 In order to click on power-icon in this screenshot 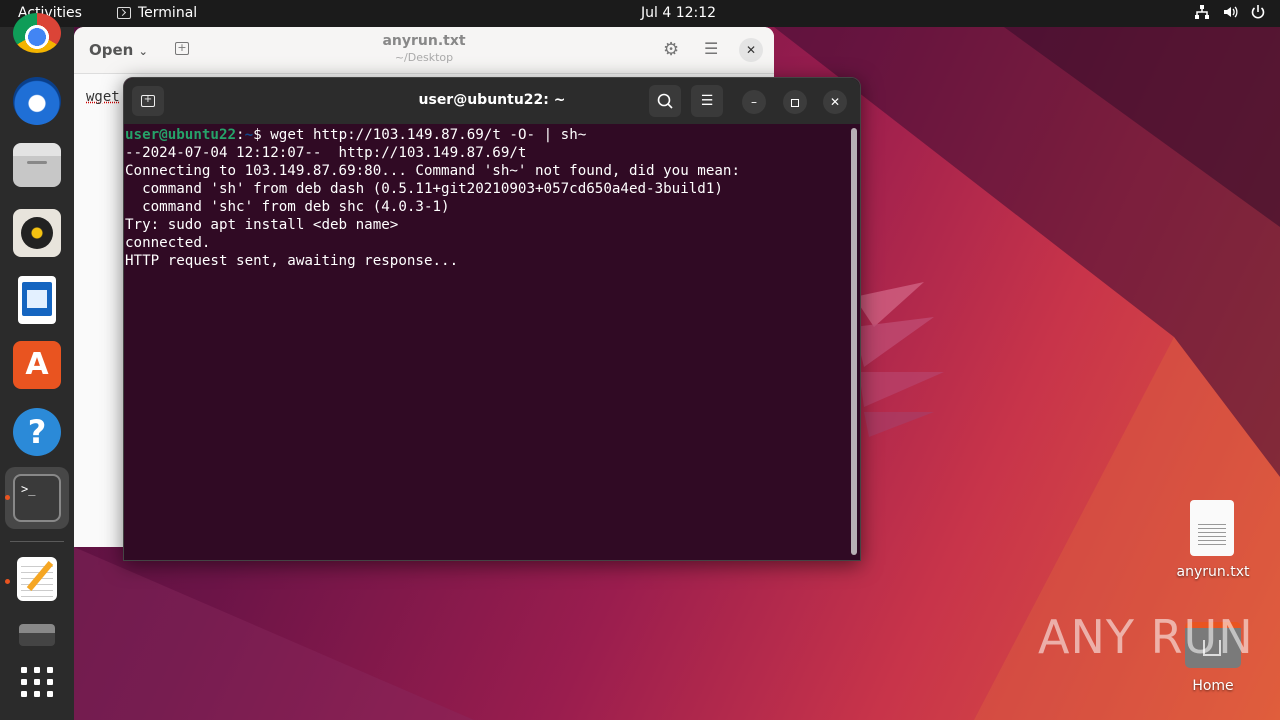, I will do `click(1258, 12)`.